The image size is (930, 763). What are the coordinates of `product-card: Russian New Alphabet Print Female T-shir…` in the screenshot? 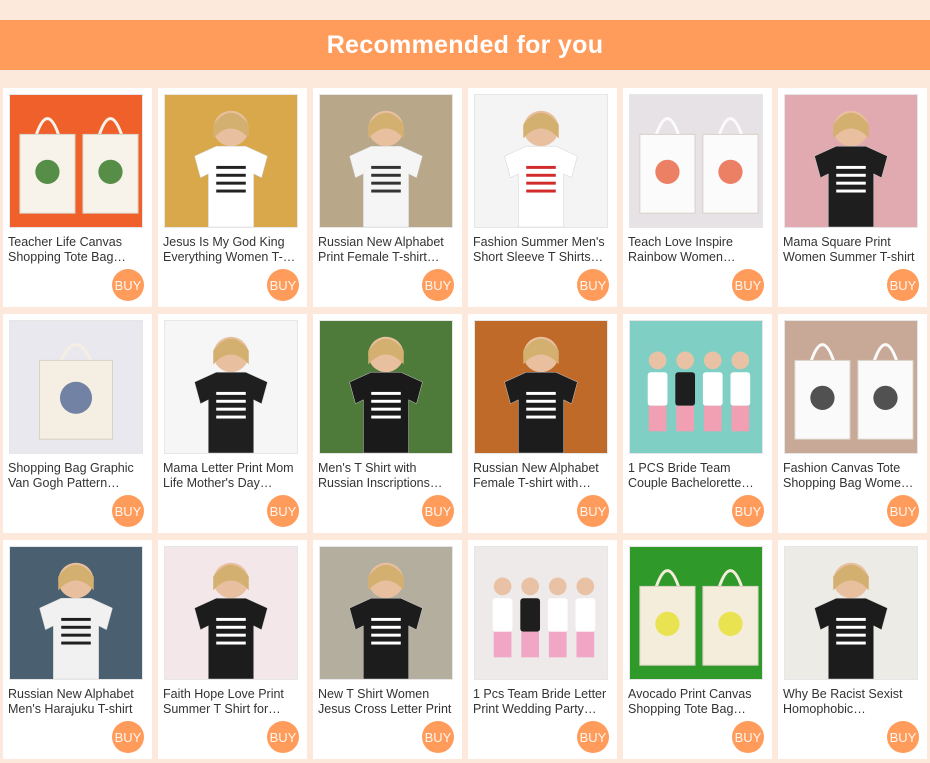 It's located at (387, 197).